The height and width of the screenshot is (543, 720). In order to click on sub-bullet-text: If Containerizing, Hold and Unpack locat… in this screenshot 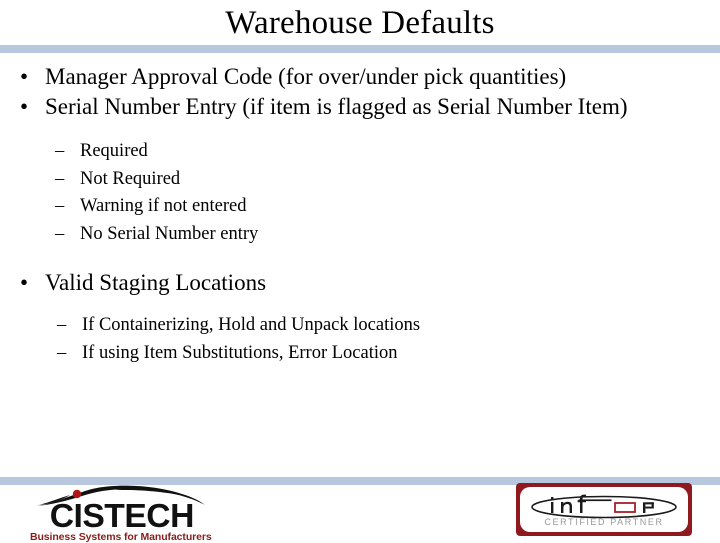, I will do `click(251, 325)`.